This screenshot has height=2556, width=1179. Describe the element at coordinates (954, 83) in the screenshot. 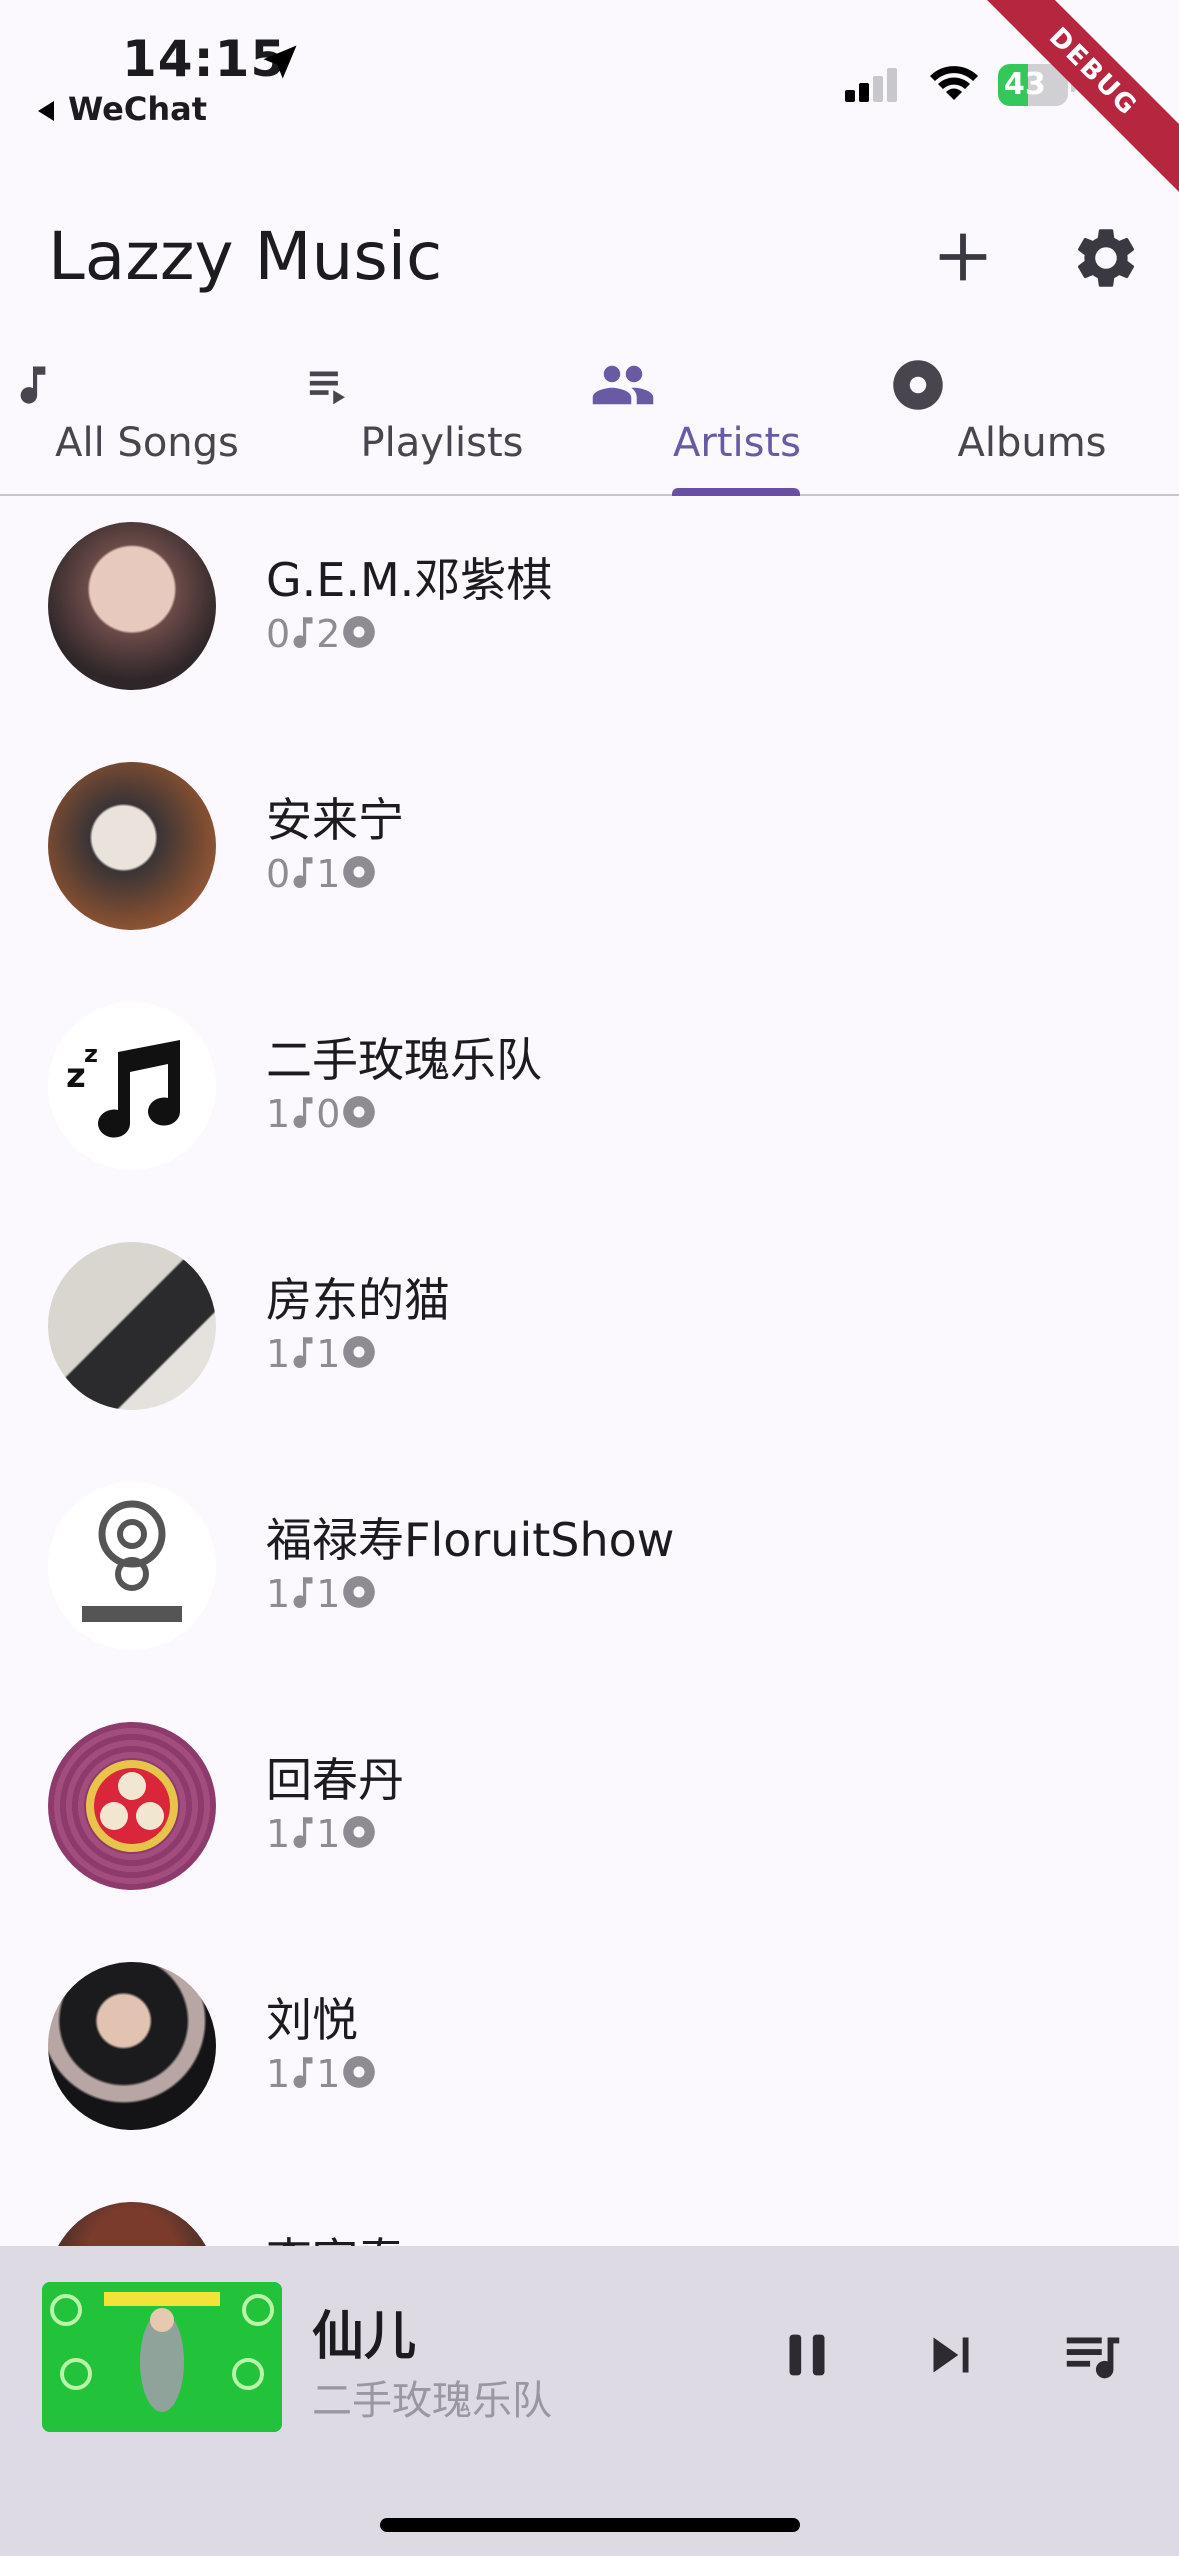

I see `wifi-icon` at that location.